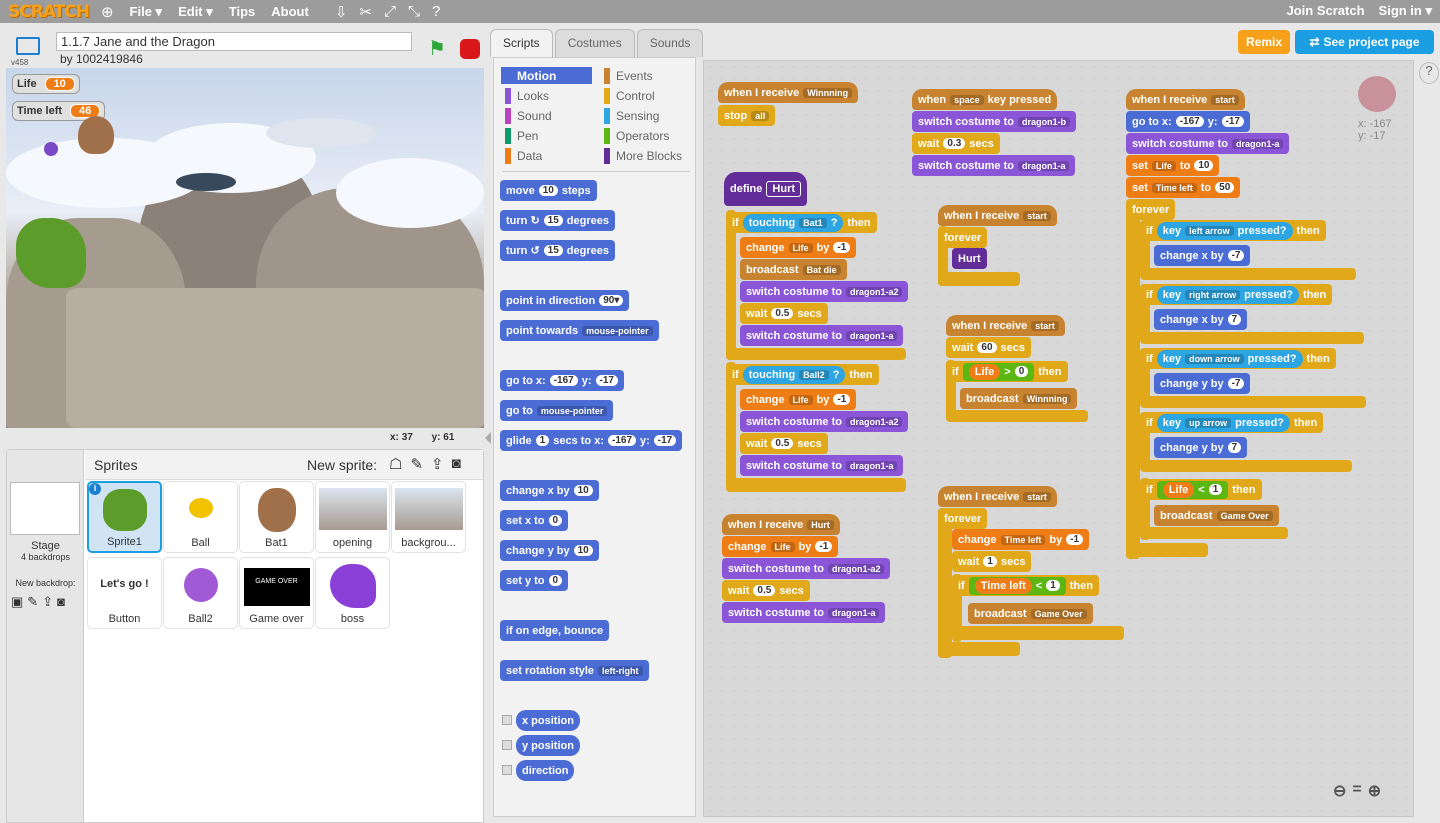 This screenshot has width=1440, height=823. Describe the element at coordinates (546, 95) in the screenshot. I see `category-looks: Looks` at that location.